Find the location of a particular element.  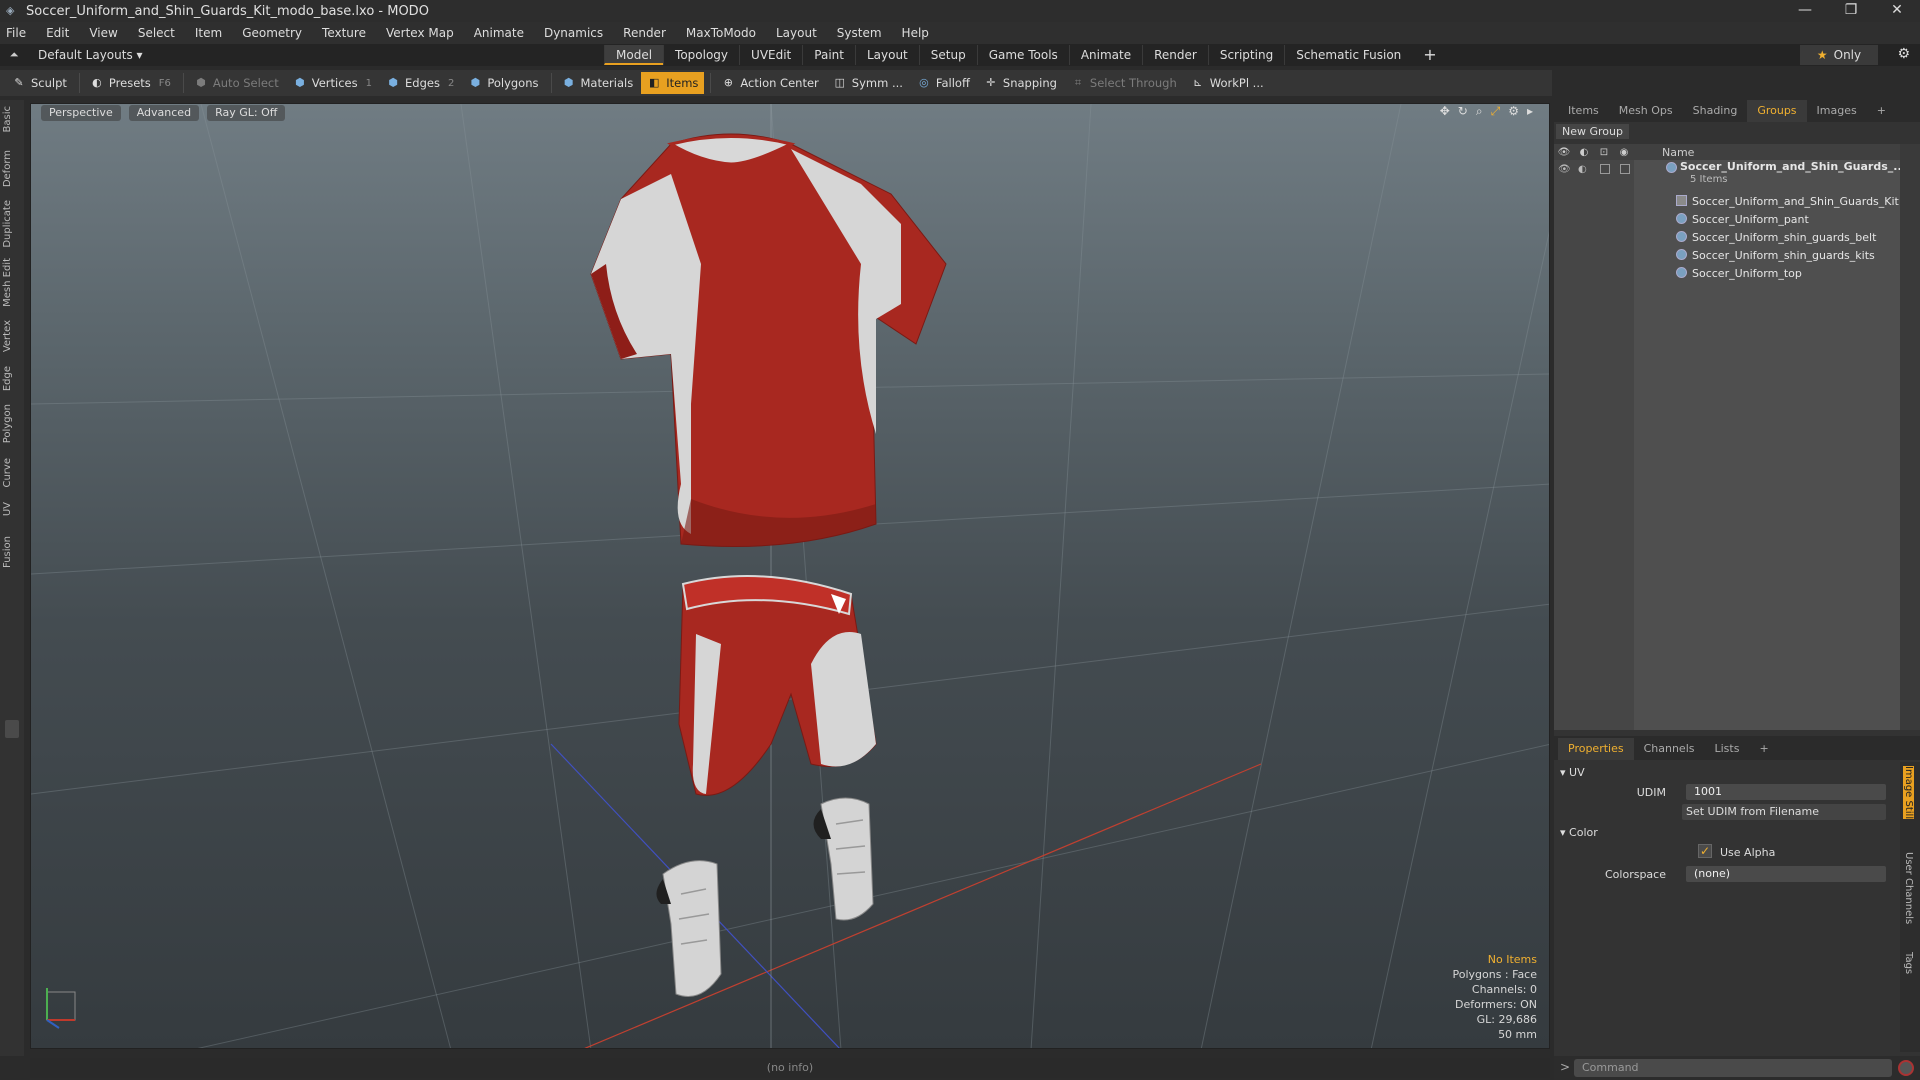

tab-properties: Properties is located at coordinates (1596, 749).